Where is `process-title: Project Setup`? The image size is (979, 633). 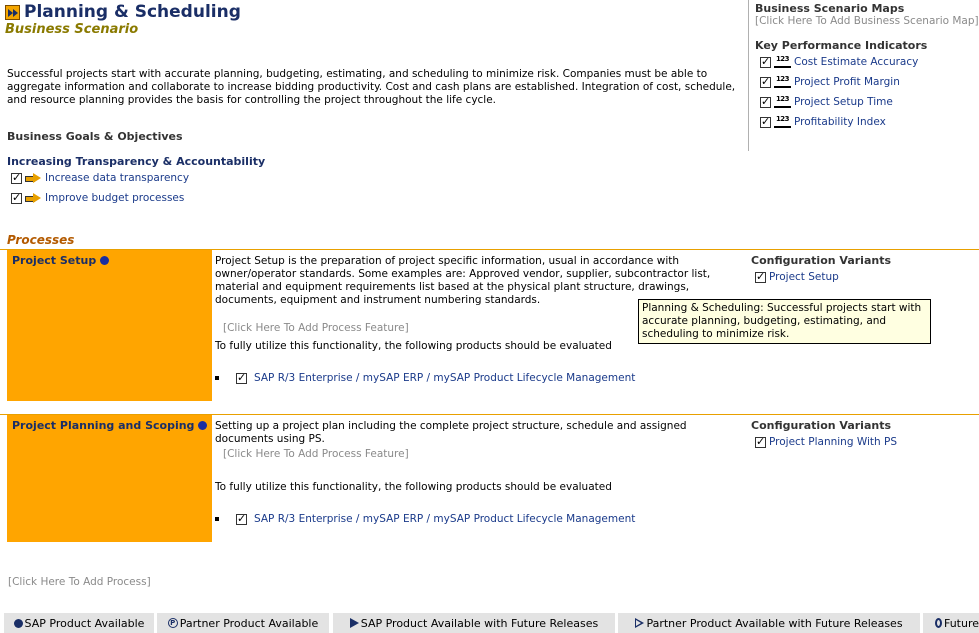 process-title: Project Setup is located at coordinates (61, 260).